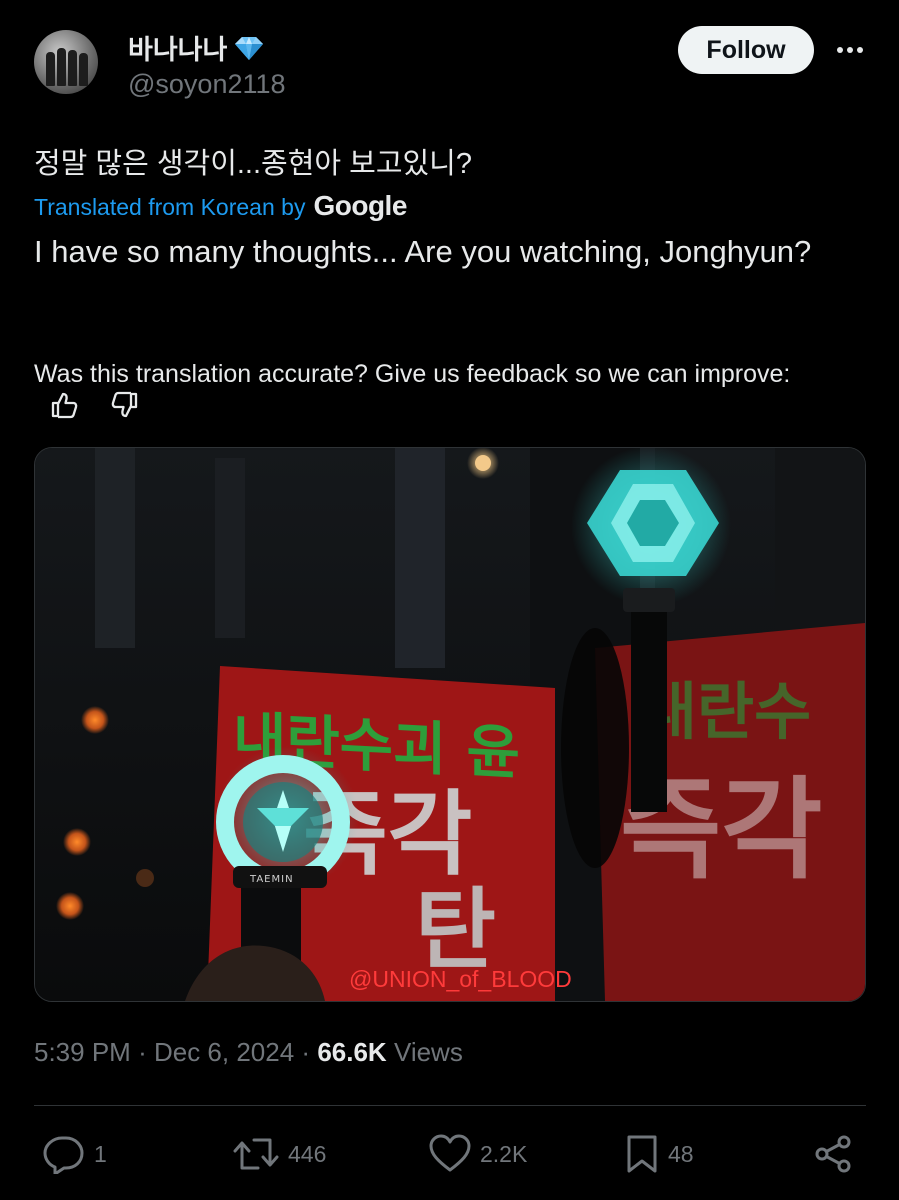 Image resolution: width=899 pixels, height=1200 pixels. What do you see at coordinates (460, 979) in the screenshot?
I see `photo-watermark: @UNION_of_BLOOD` at bounding box center [460, 979].